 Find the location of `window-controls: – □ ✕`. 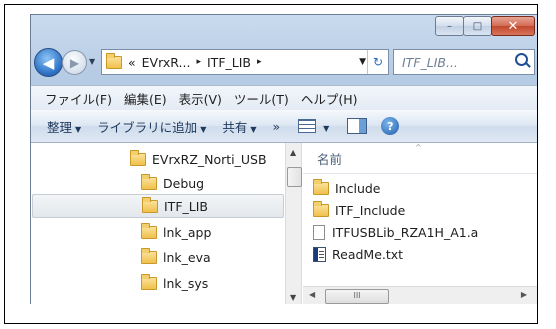

window-controls: – □ ✕ is located at coordinates (485, 26).